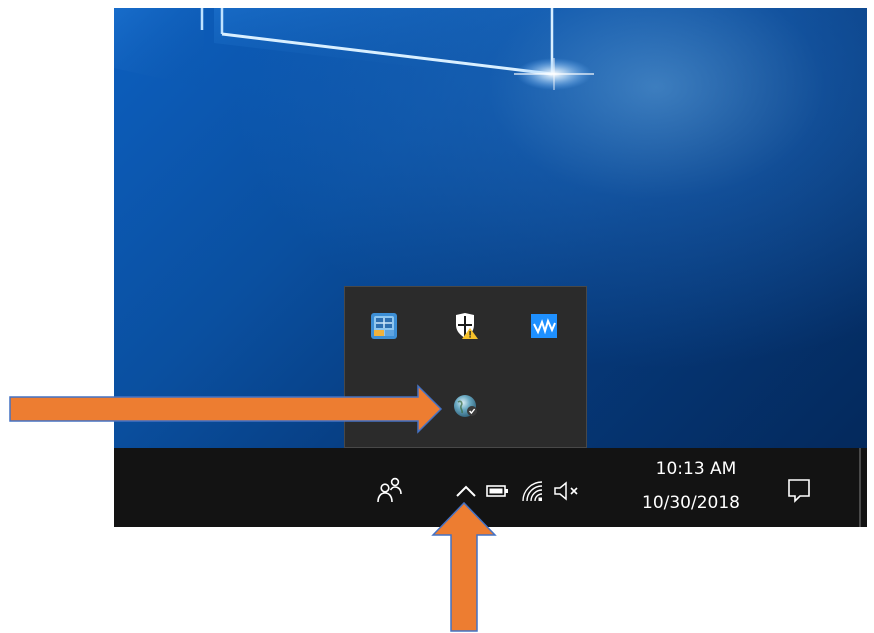 The width and height of the screenshot is (874, 633). I want to click on people-icon, so click(390, 490).